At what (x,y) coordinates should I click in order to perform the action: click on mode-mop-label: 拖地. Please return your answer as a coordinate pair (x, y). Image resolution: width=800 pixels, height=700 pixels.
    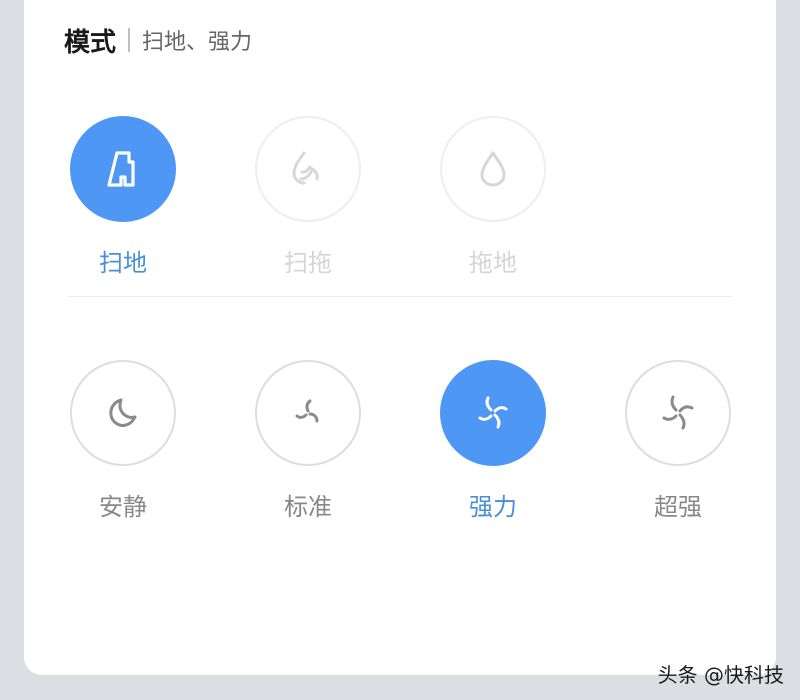
    Looking at the image, I should click on (493, 263).